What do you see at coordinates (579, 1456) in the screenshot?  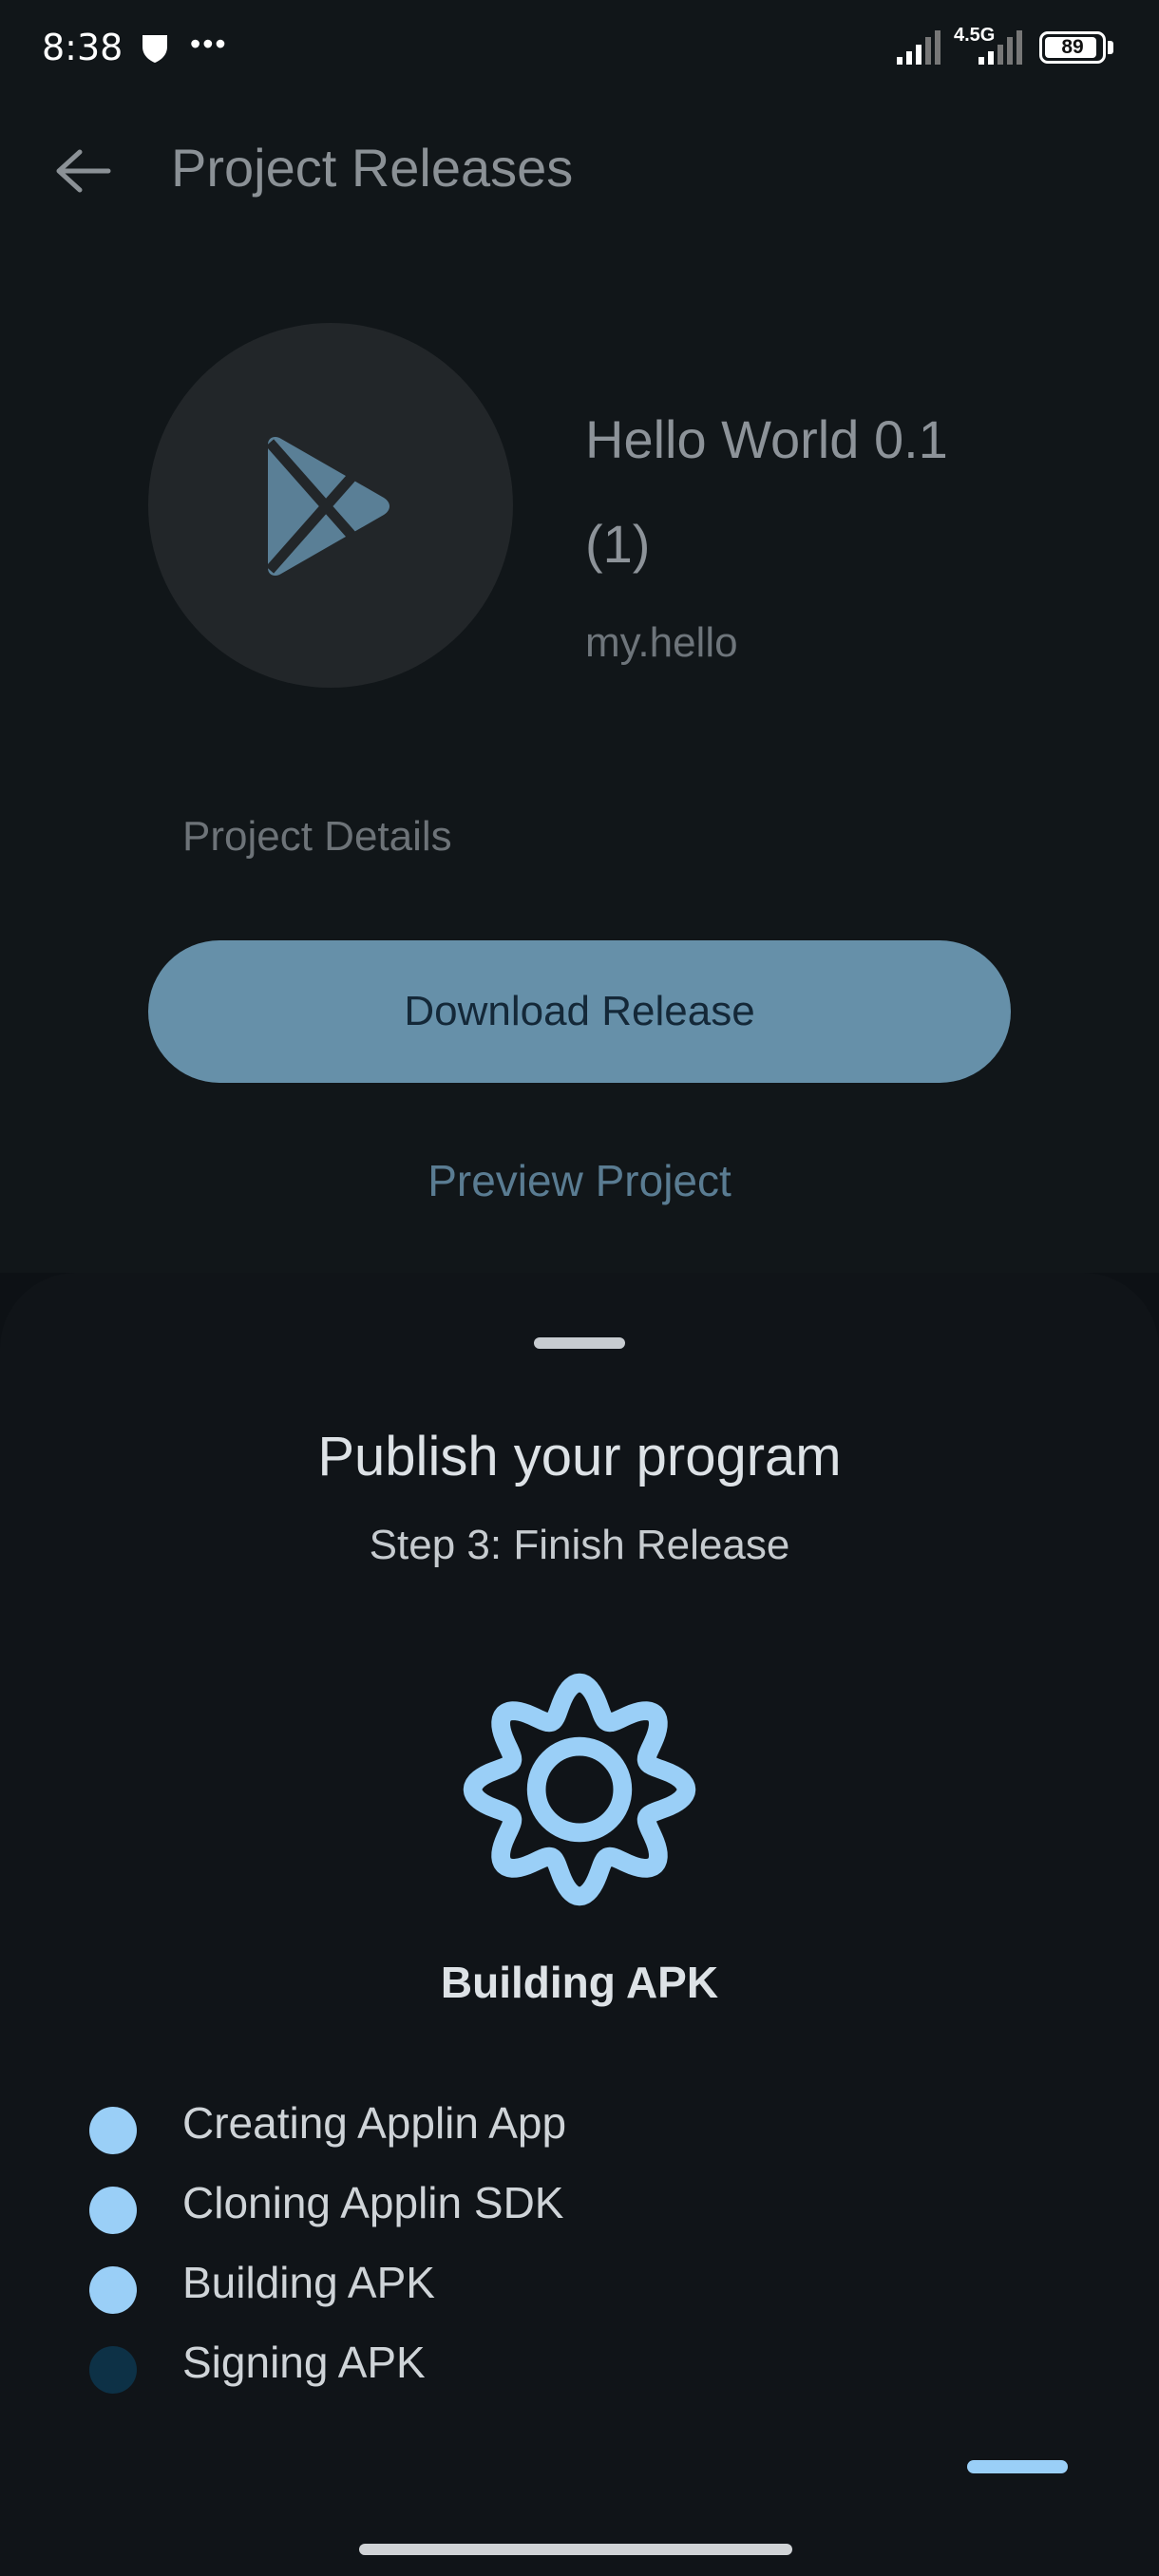 I see `sheet-title: Publish your program` at bounding box center [579, 1456].